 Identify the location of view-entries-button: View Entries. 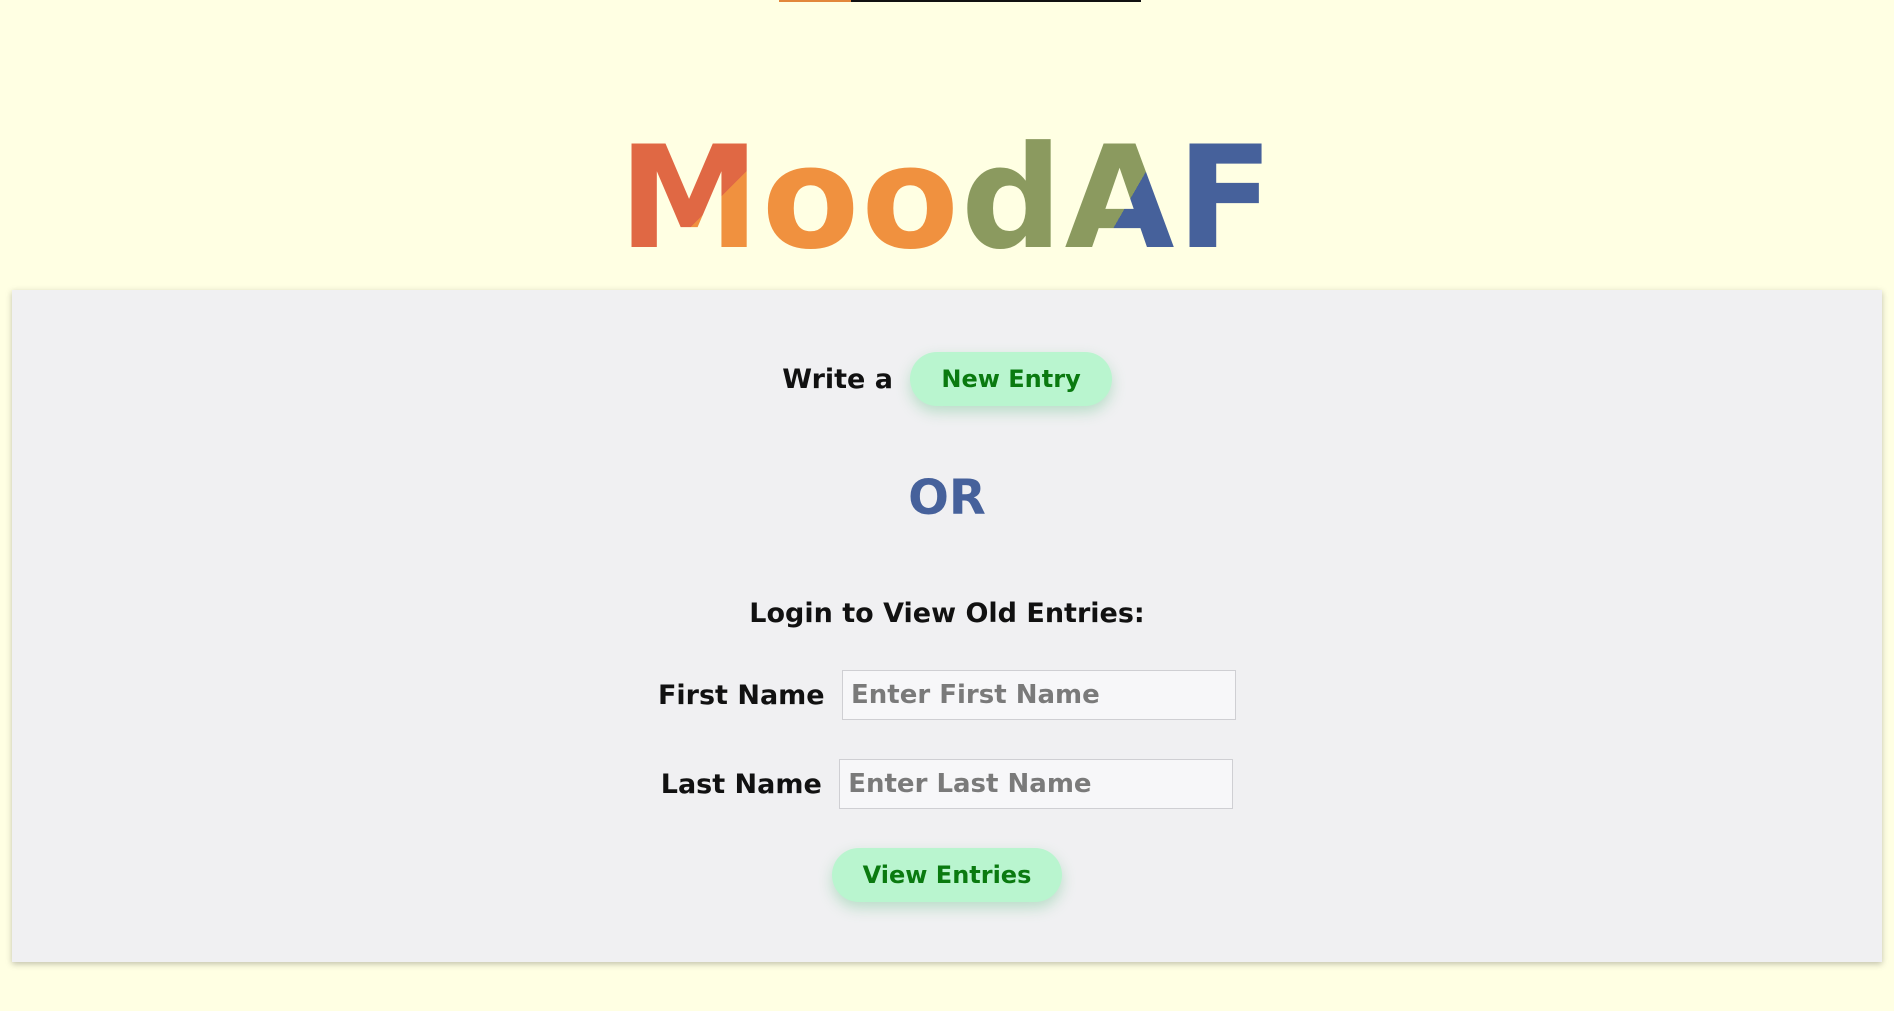
(947, 875).